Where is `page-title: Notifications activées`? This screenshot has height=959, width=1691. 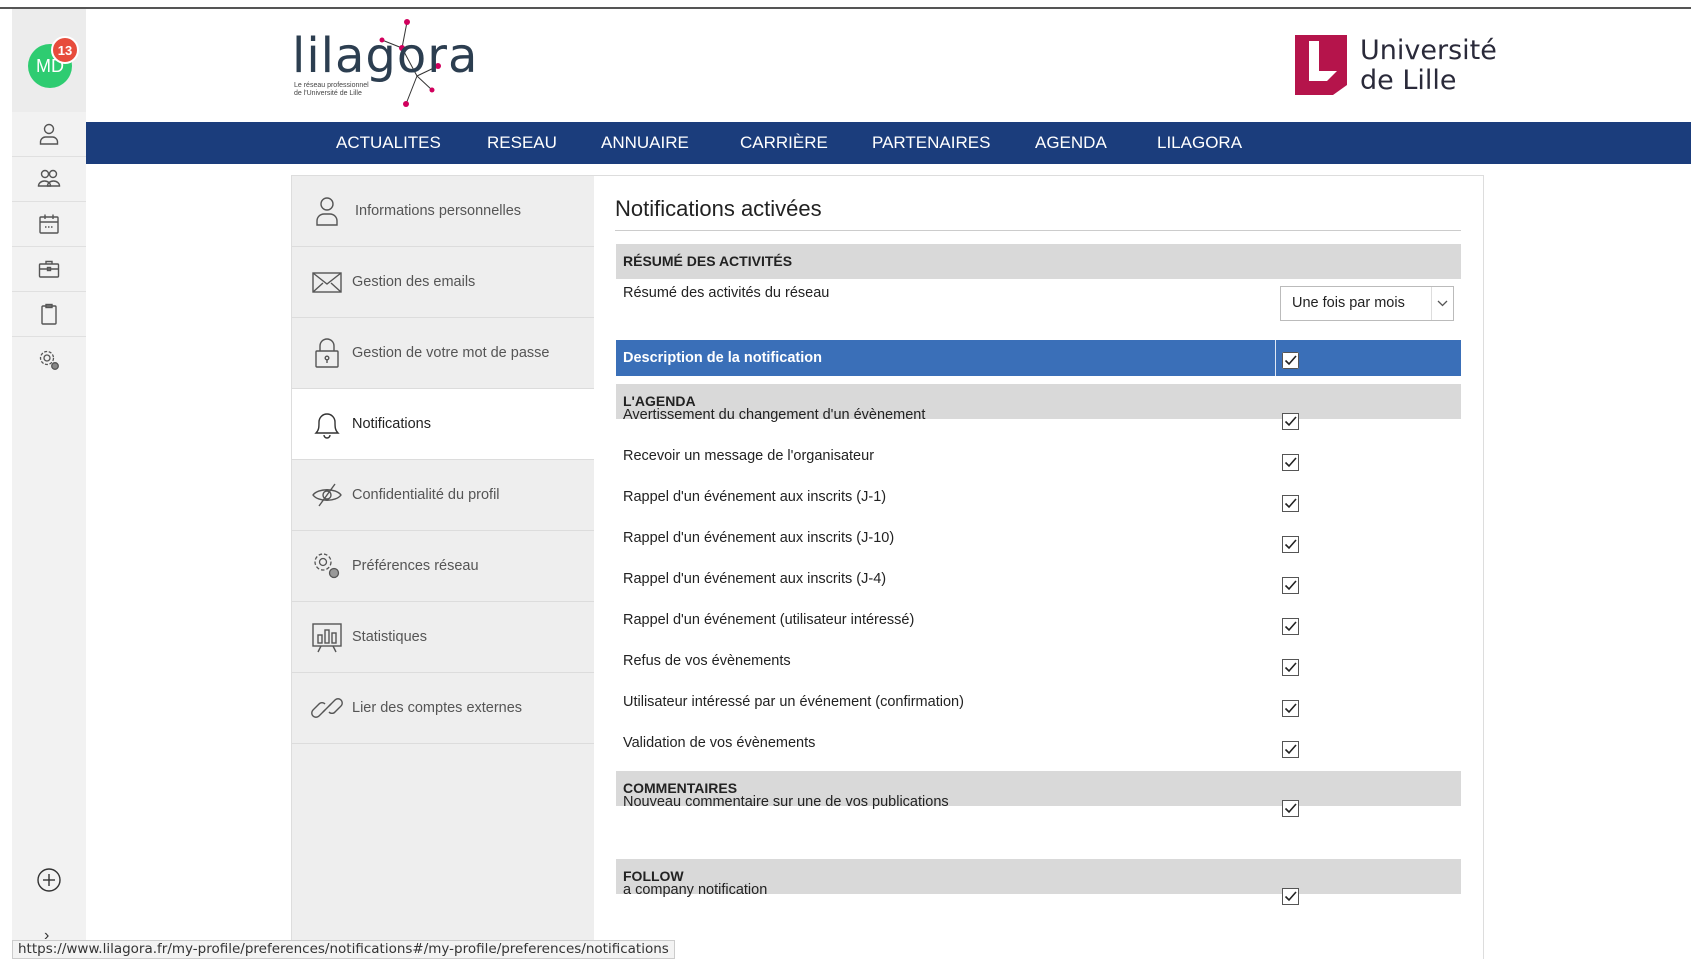
page-title: Notifications activées is located at coordinates (718, 208).